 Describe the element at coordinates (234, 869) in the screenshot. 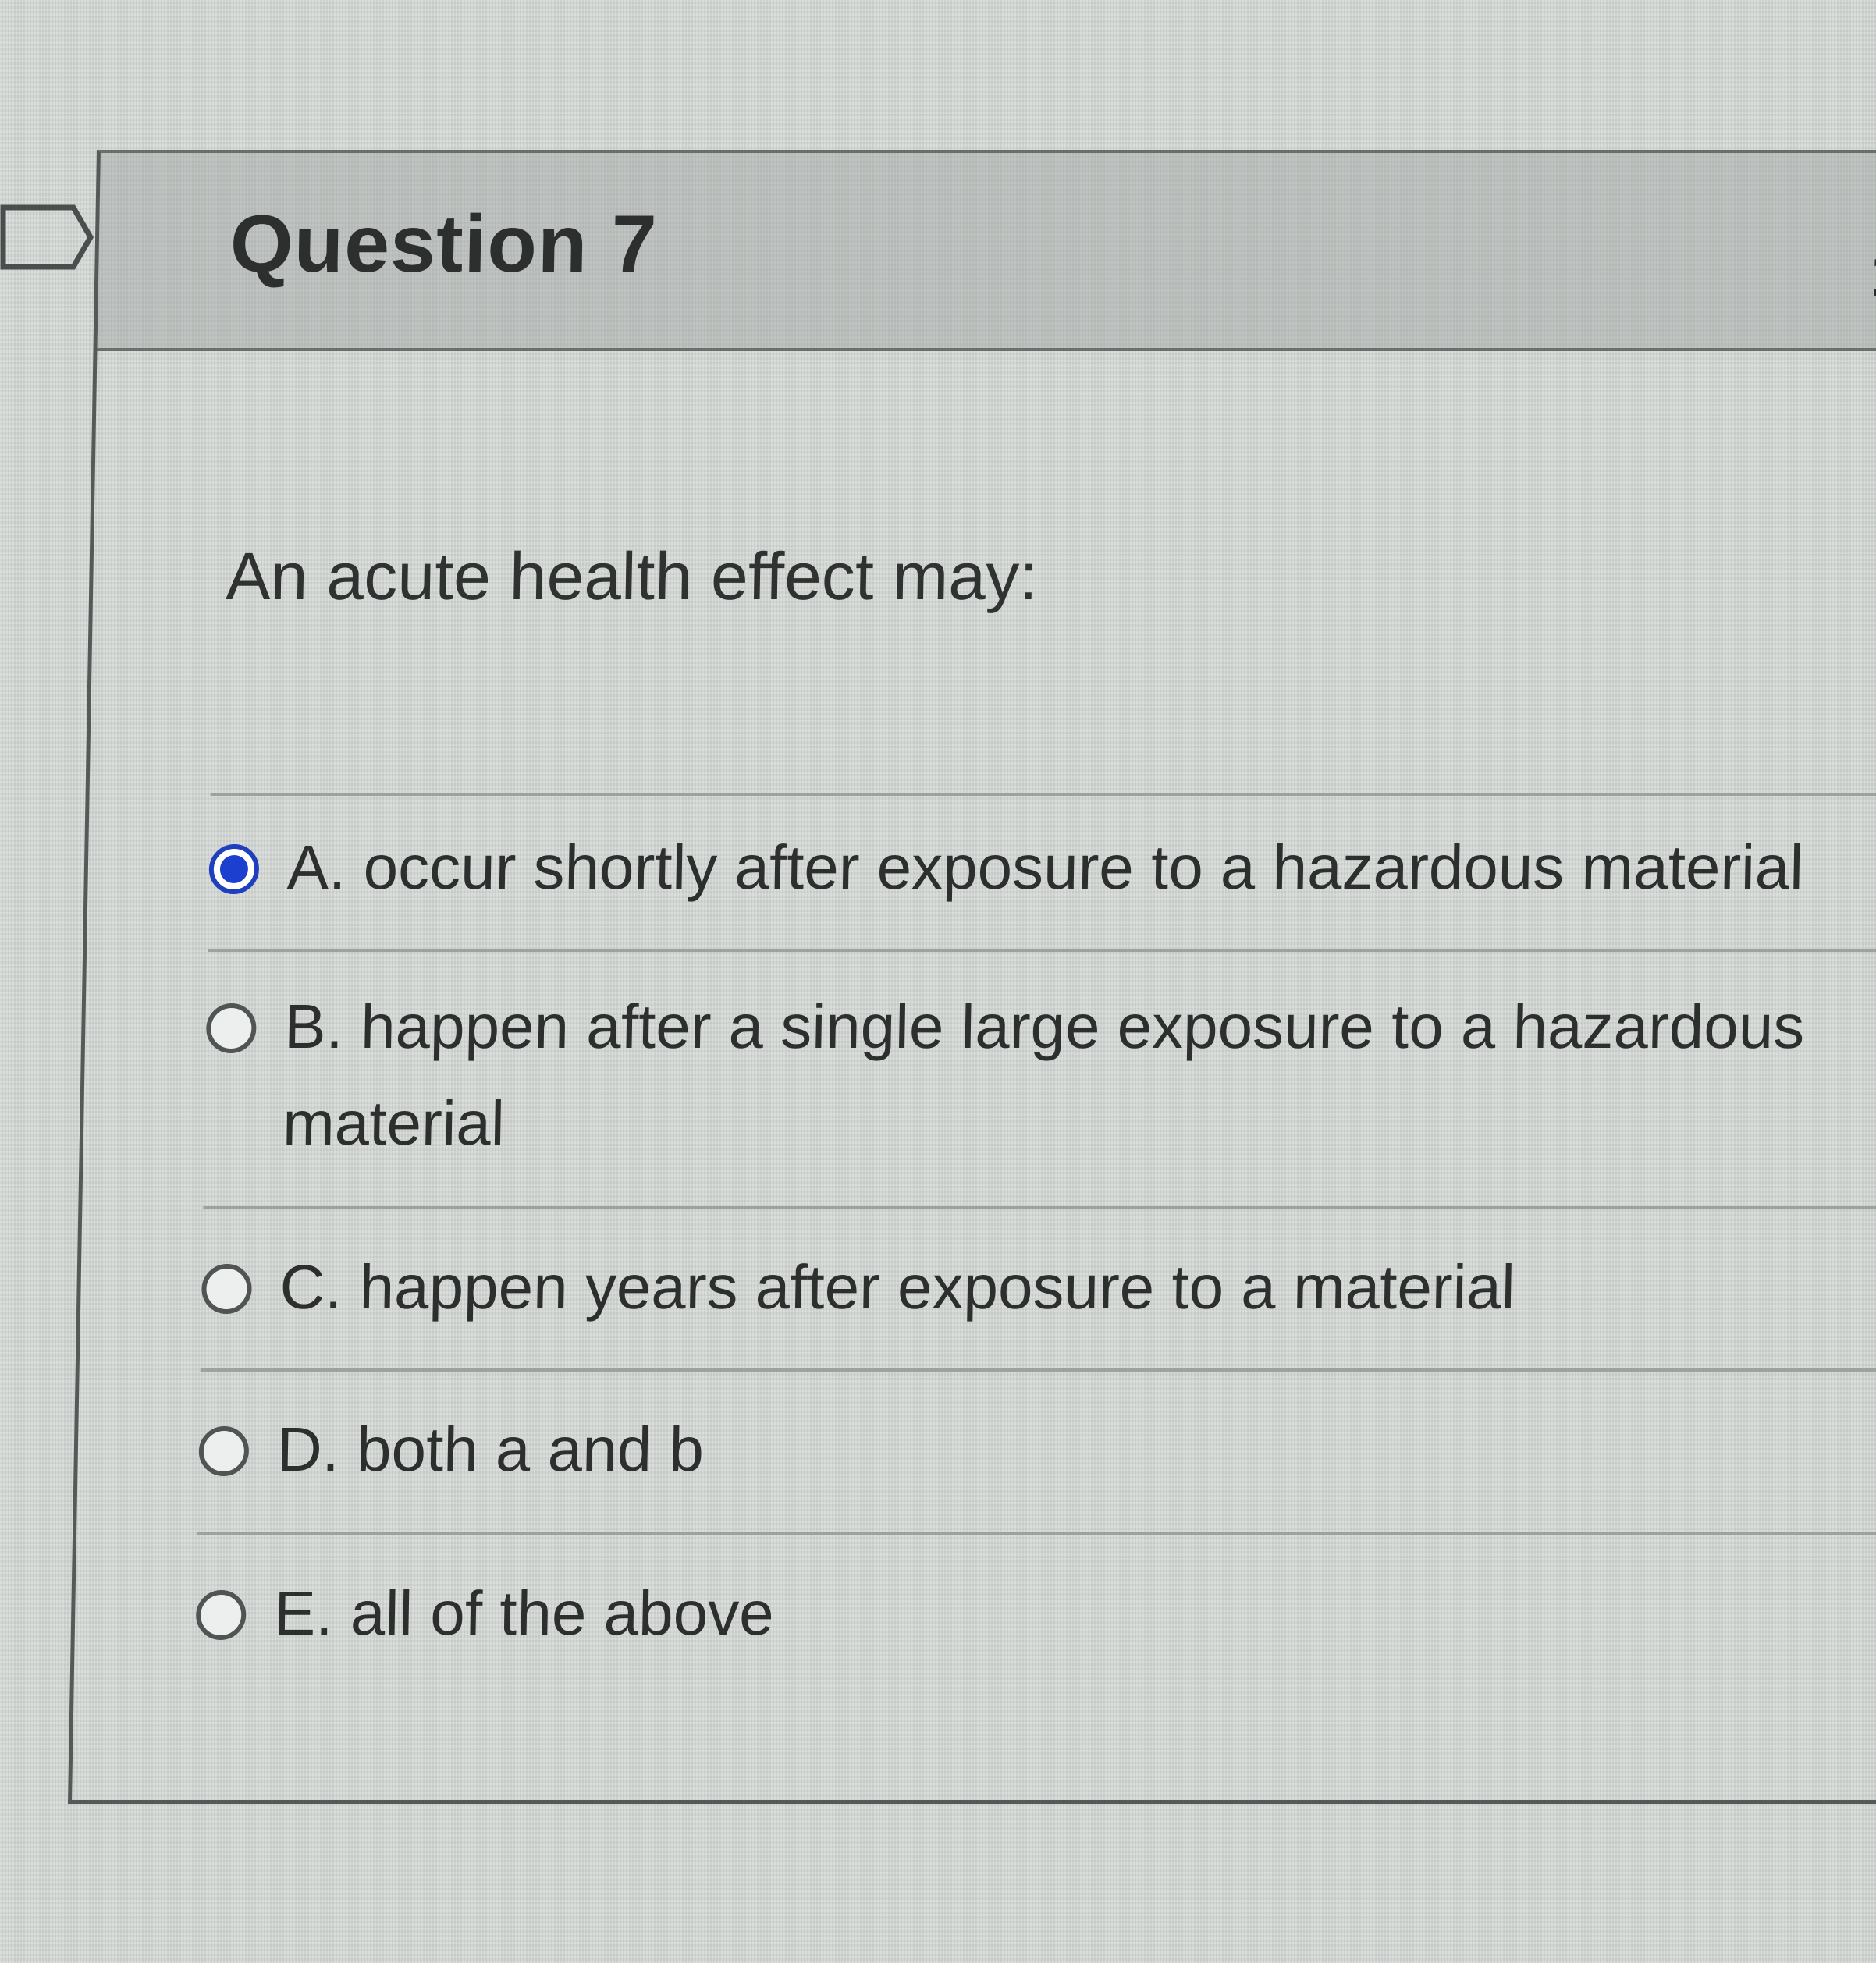

I see `radio-button-selected-icon` at that location.